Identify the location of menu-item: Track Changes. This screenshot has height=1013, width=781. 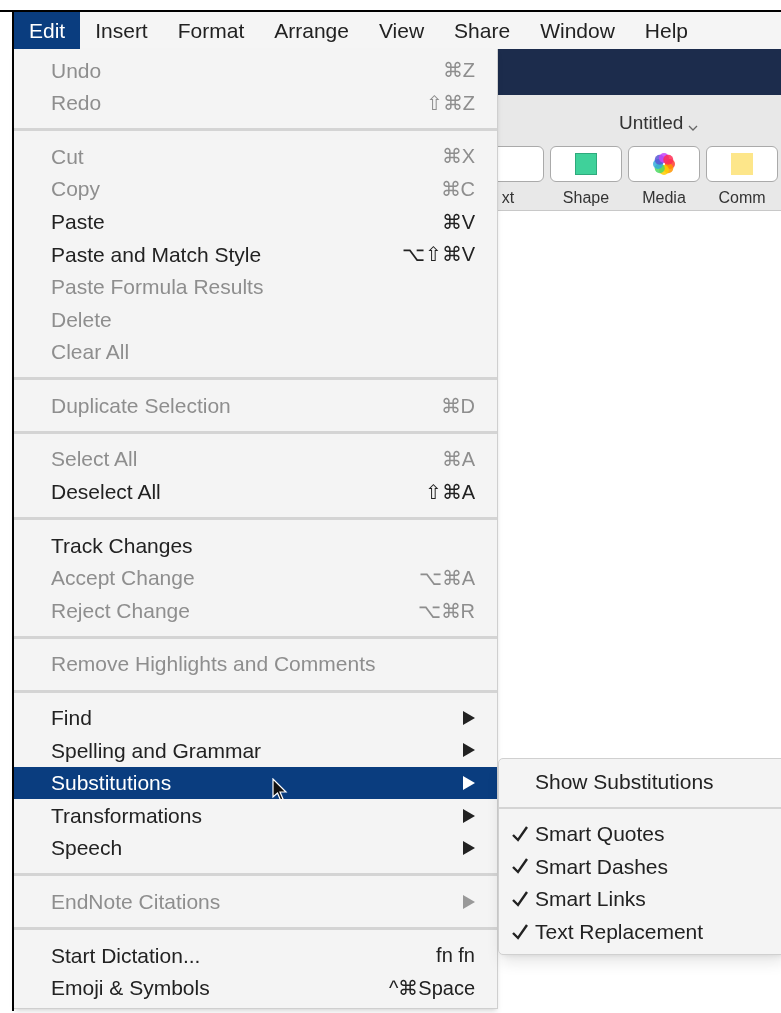
(255, 545).